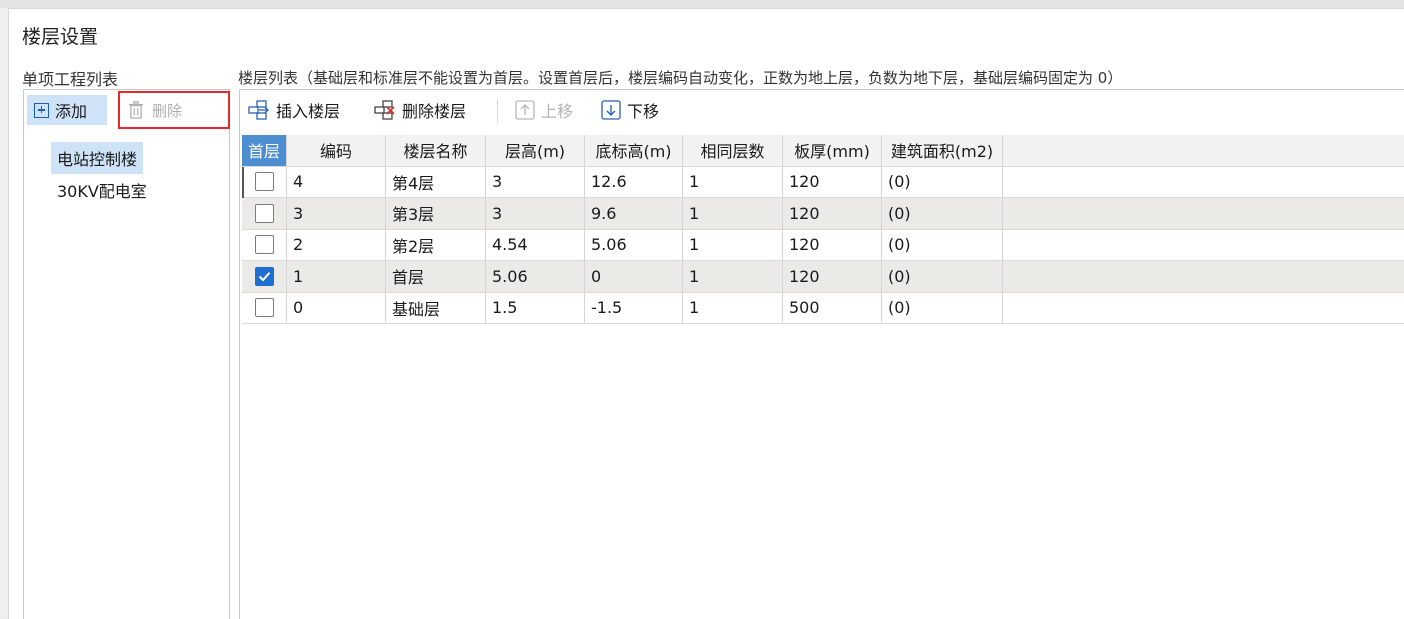 This screenshot has height=619, width=1404. What do you see at coordinates (336, 150) in the screenshot?
I see `column-header-code: 编码` at bounding box center [336, 150].